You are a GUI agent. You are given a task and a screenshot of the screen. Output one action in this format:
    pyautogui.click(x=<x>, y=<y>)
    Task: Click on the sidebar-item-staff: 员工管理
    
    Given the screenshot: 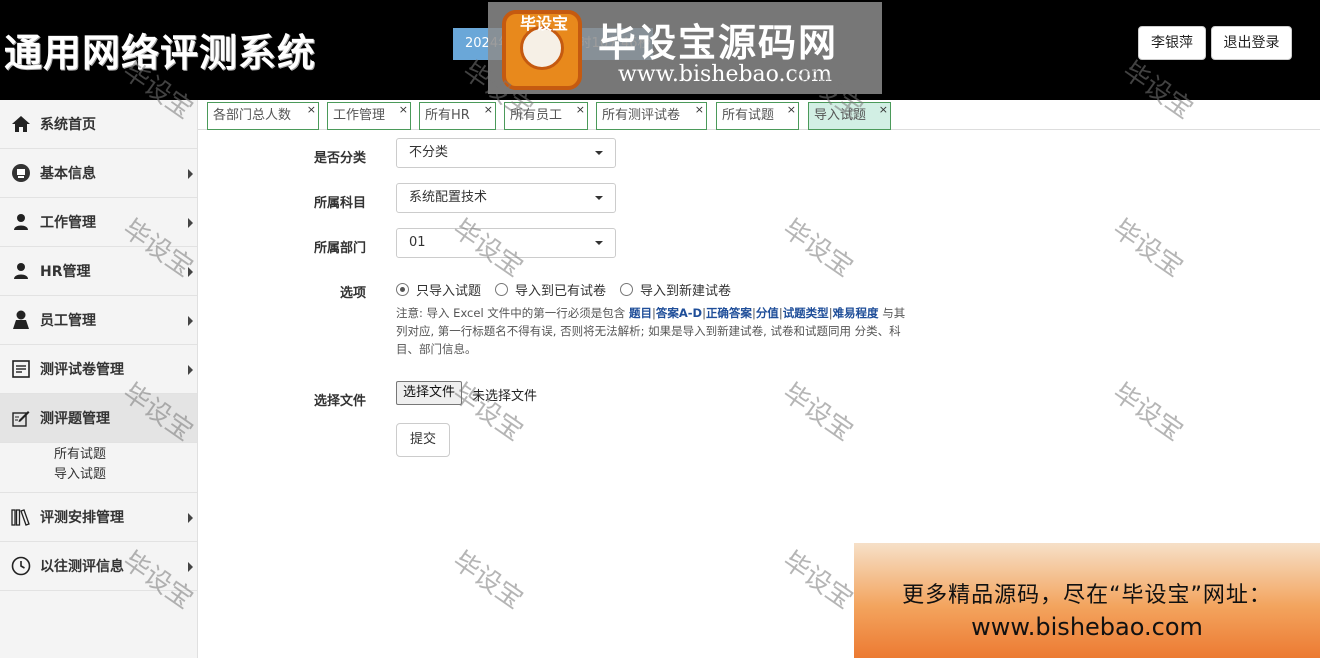 What is the action you would take?
    pyautogui.click(x=98, y=320)
    